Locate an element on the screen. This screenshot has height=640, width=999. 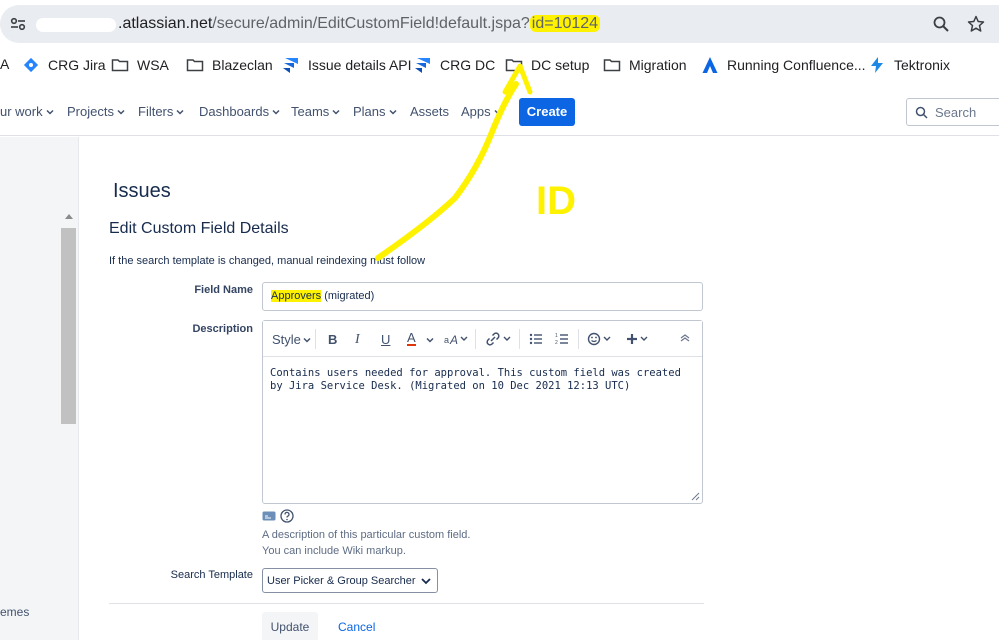
link-button is located at coordinates (499, 340).